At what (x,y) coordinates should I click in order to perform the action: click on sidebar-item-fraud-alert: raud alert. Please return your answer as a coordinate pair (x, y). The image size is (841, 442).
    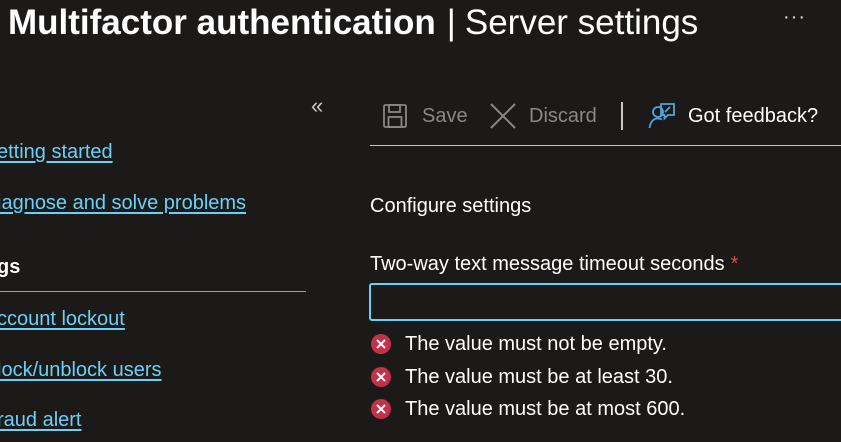
    Looking at the image, I should click on (41, 420).